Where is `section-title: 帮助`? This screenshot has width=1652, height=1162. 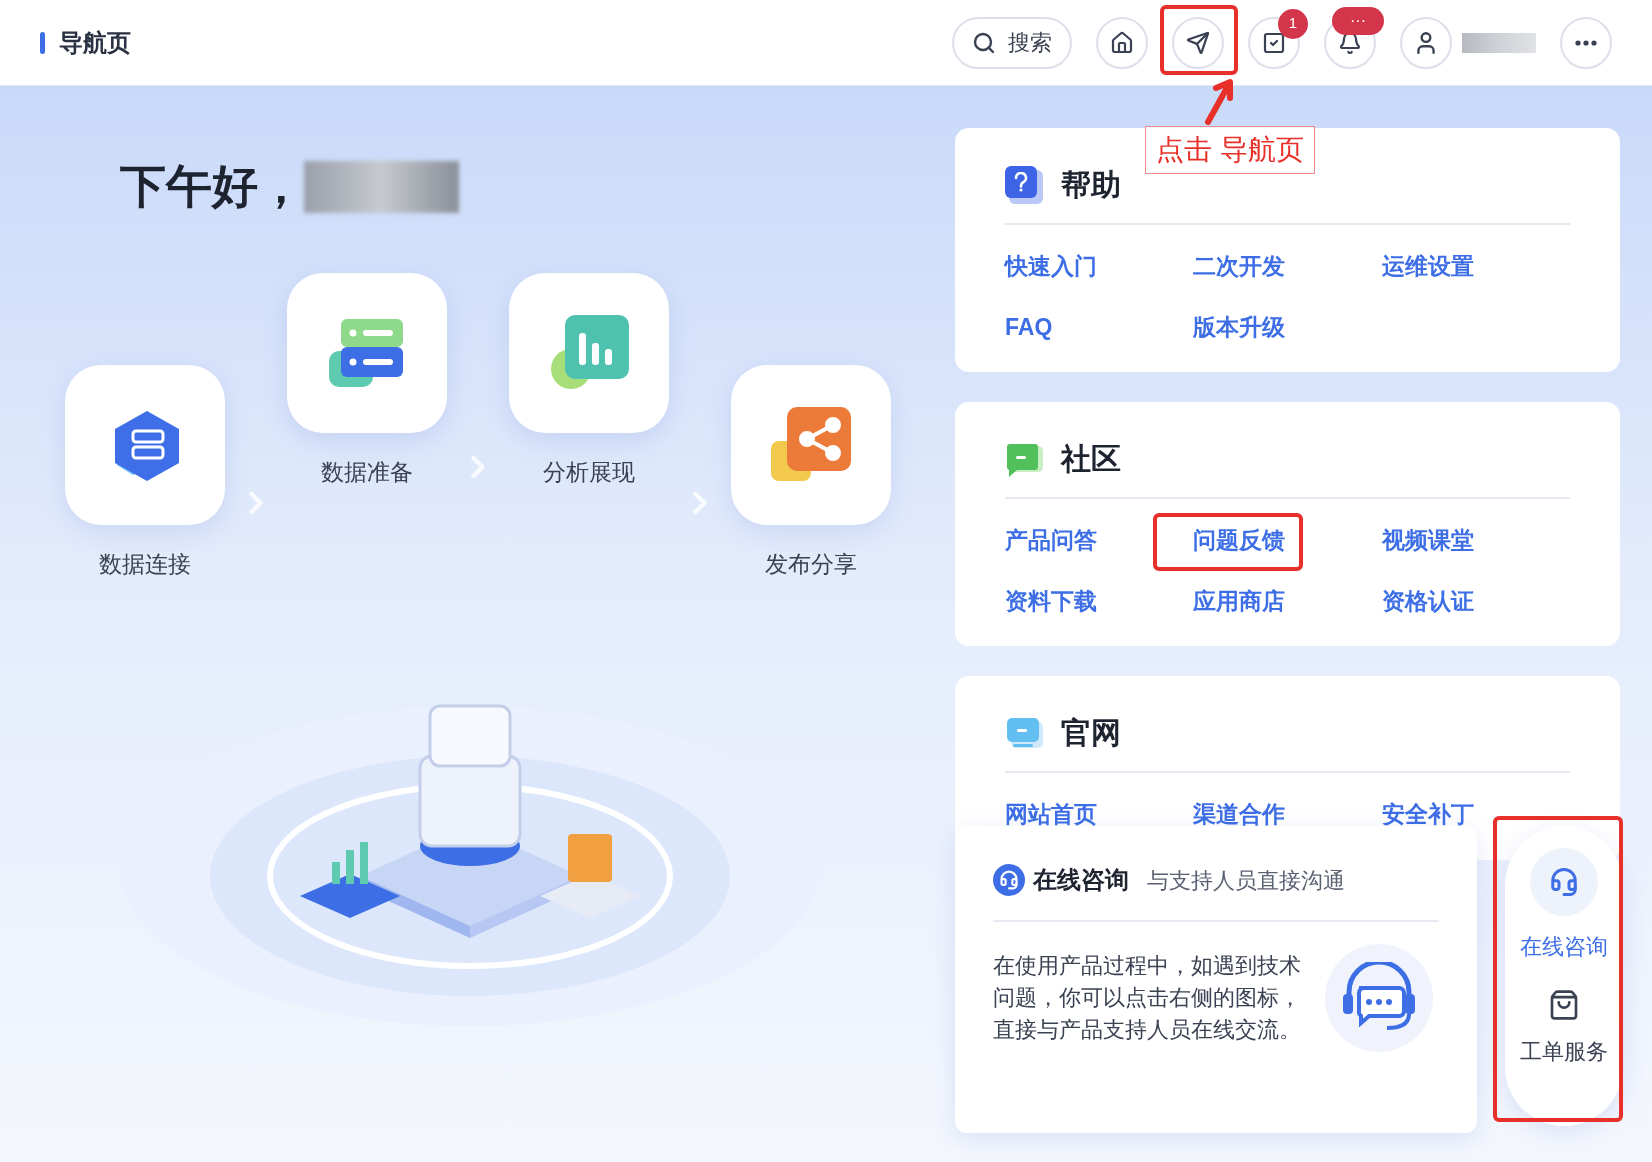 section-title: 帮助 is located at coordinates (1091, 185).